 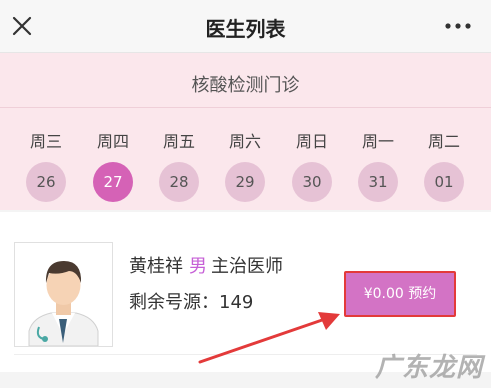 I want to click on day-item: 周三 26, so click(x=46, y=165).